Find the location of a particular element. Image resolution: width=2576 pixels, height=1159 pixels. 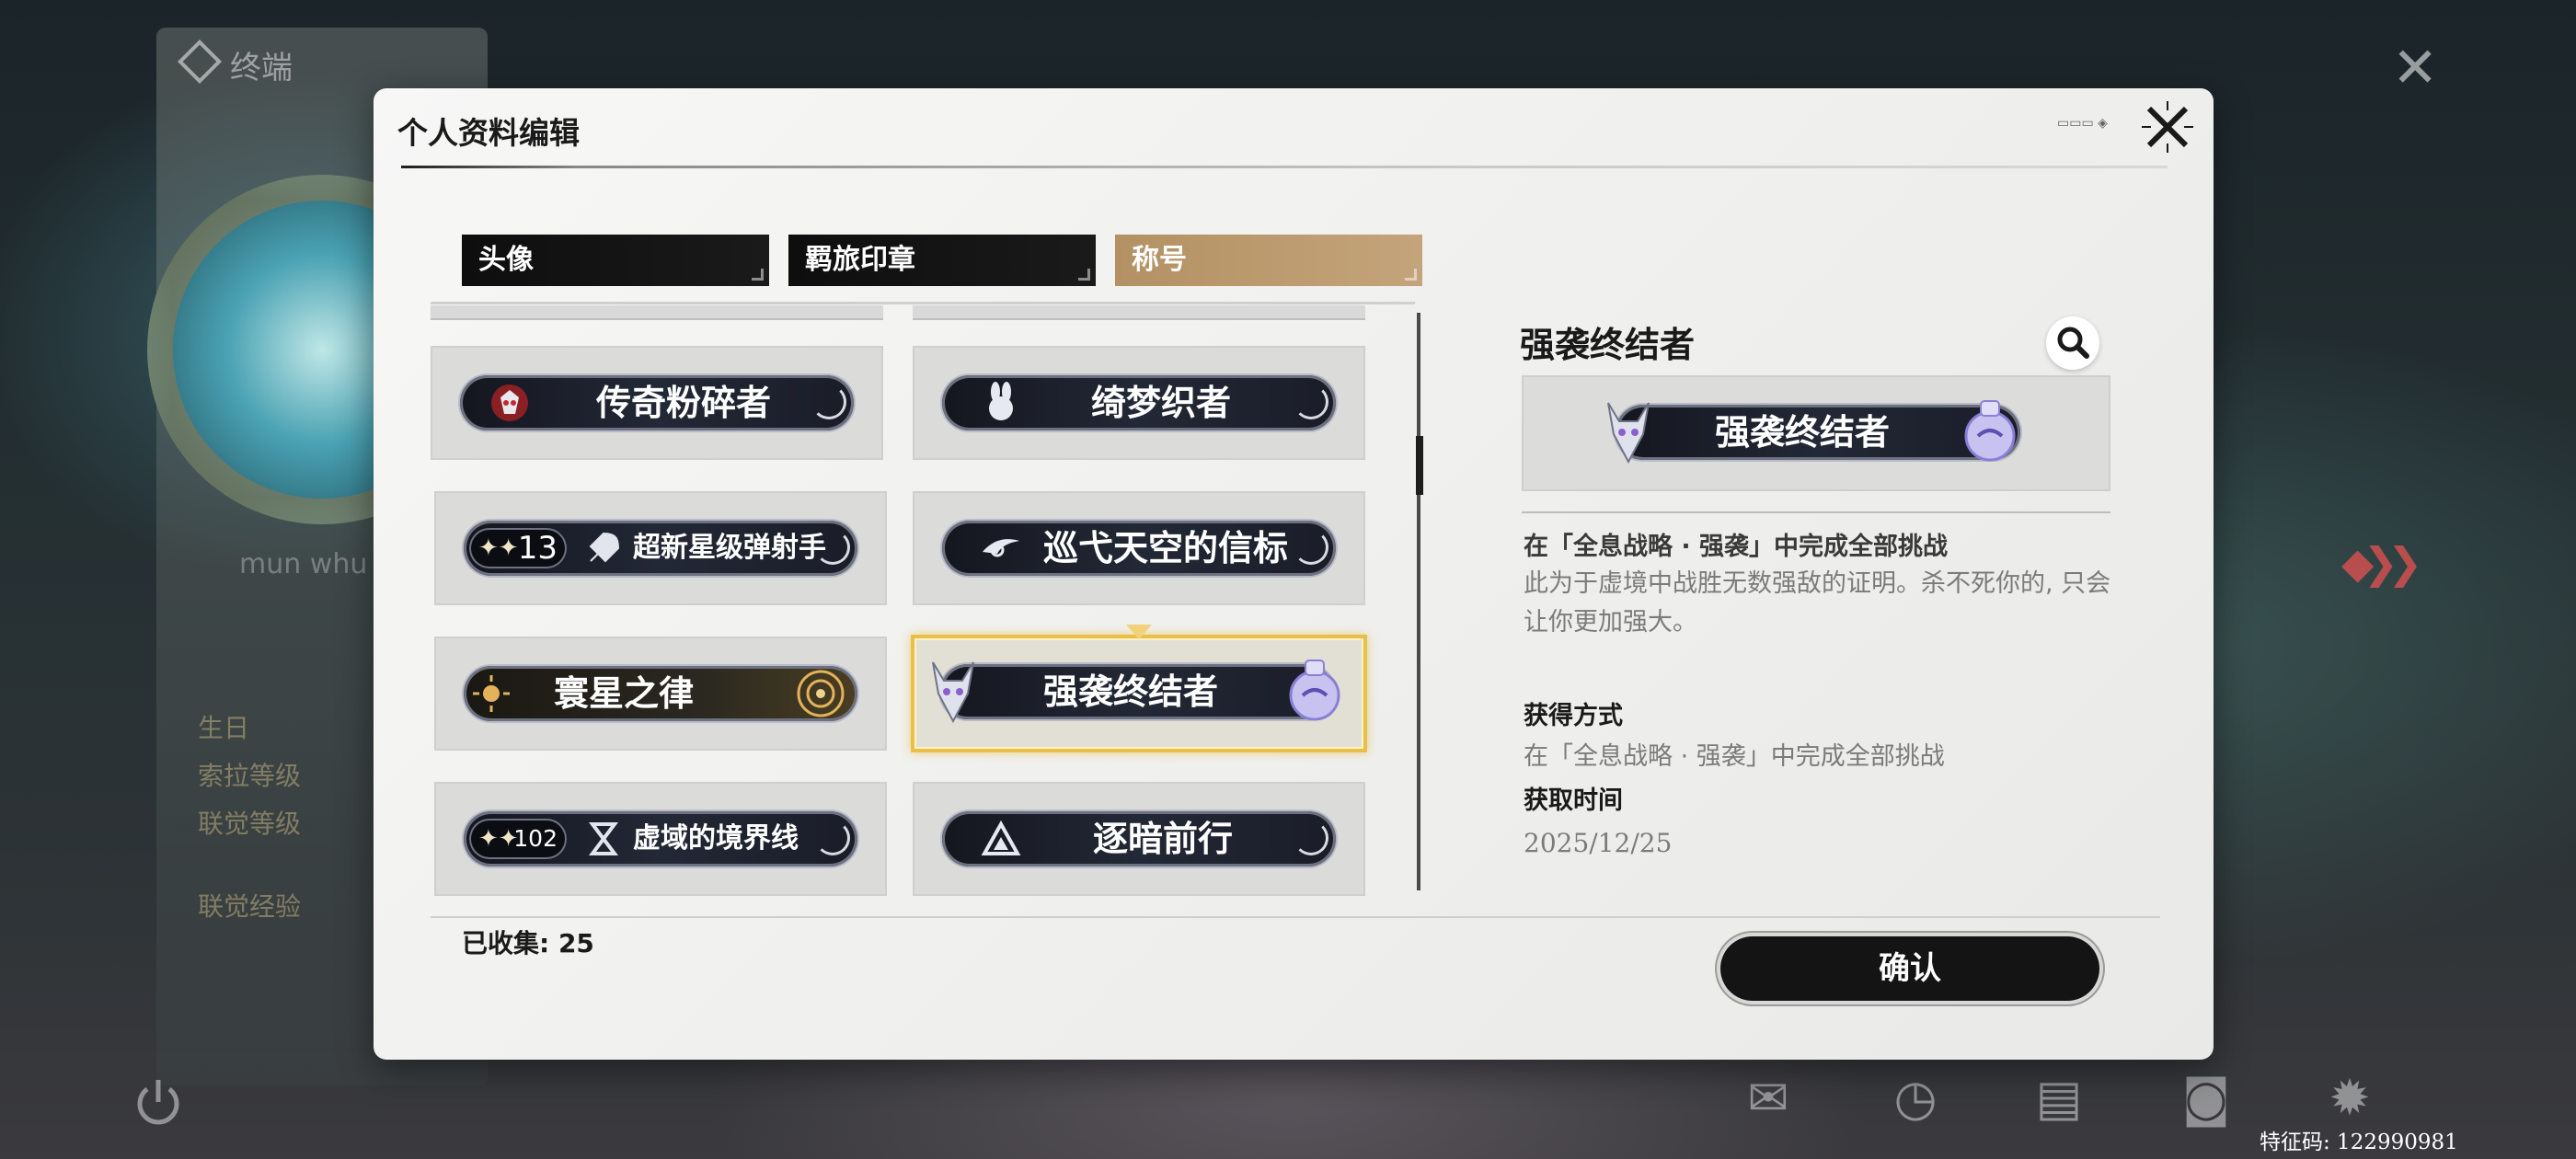

rabbit-icon is located at coordinates (1001, 401).